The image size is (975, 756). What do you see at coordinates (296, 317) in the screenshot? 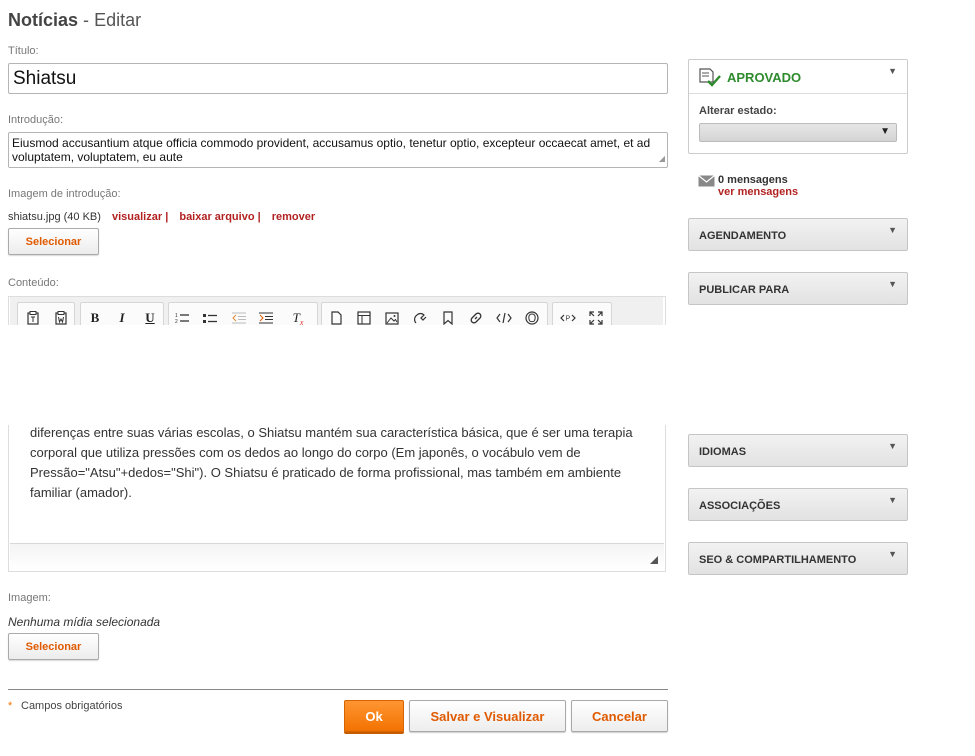
I see `clear-format-glyph: T` at bounding box center [296, 317].